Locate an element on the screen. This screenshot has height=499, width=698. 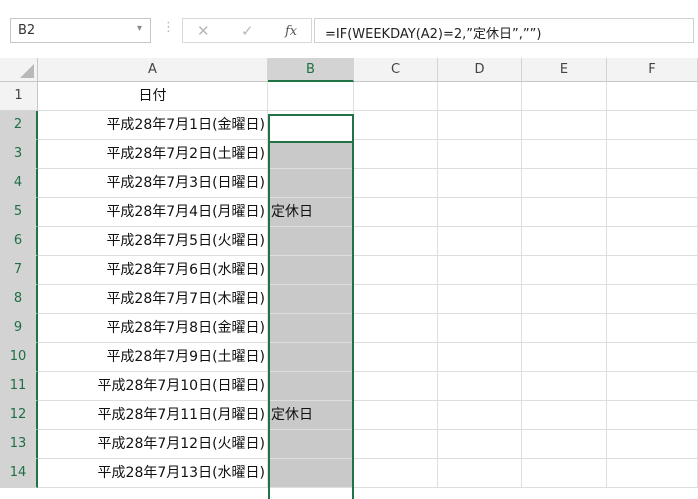
cell-a10: 平成28年7月9日(土曜日) is located at coordinates (153, 357).